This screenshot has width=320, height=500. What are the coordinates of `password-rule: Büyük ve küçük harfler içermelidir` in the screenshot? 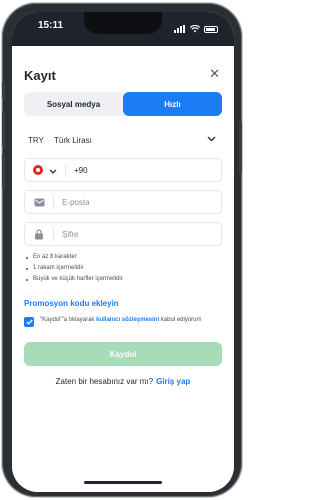 It's located at (74, 279).